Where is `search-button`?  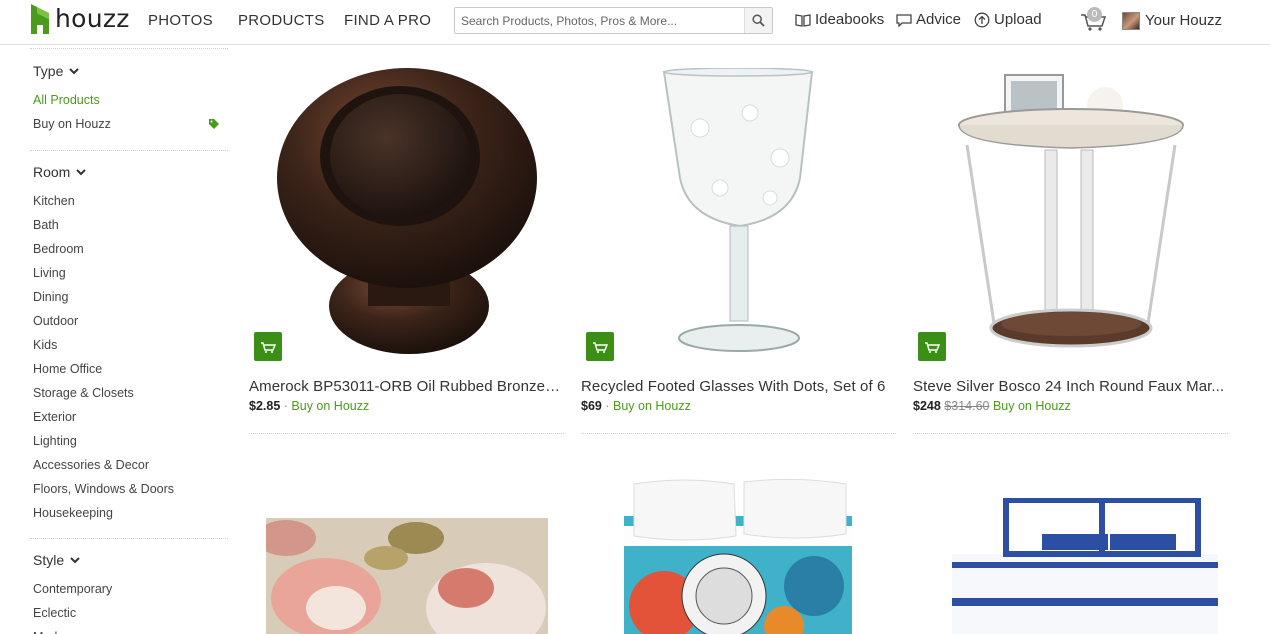
search-button is located at coordinates (758, 20).